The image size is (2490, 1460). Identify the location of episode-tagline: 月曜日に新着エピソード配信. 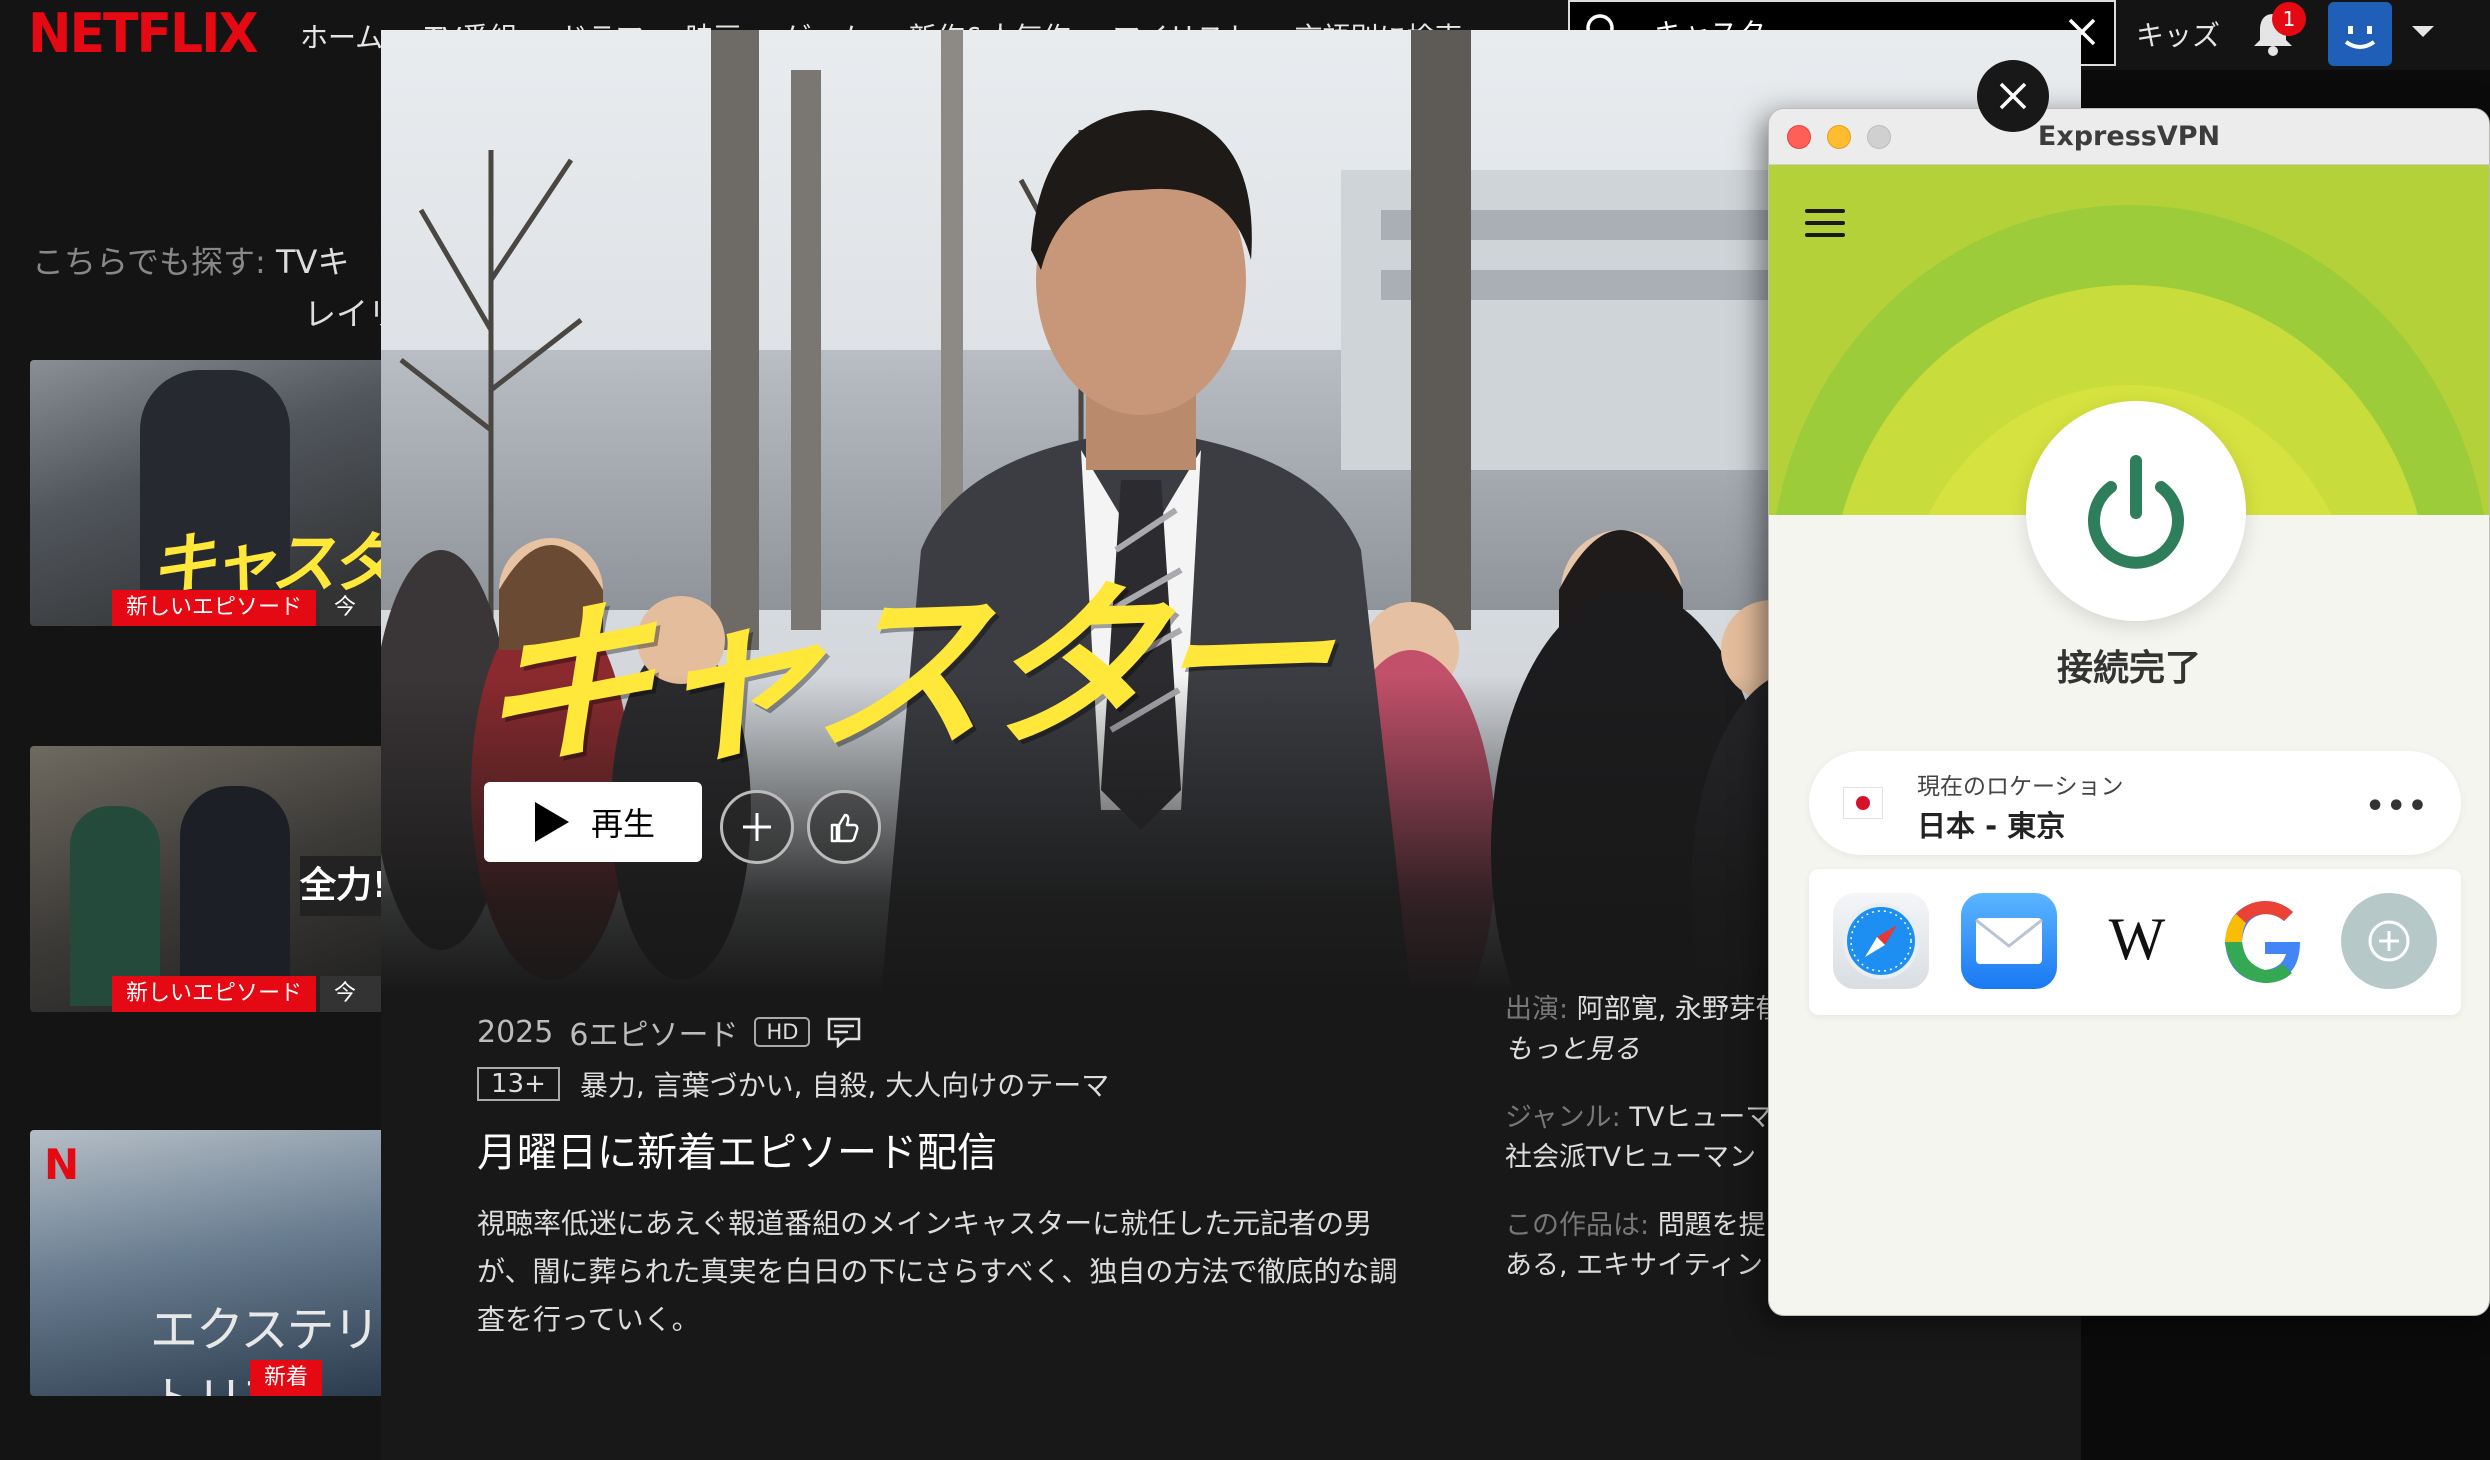
(737, 1153).